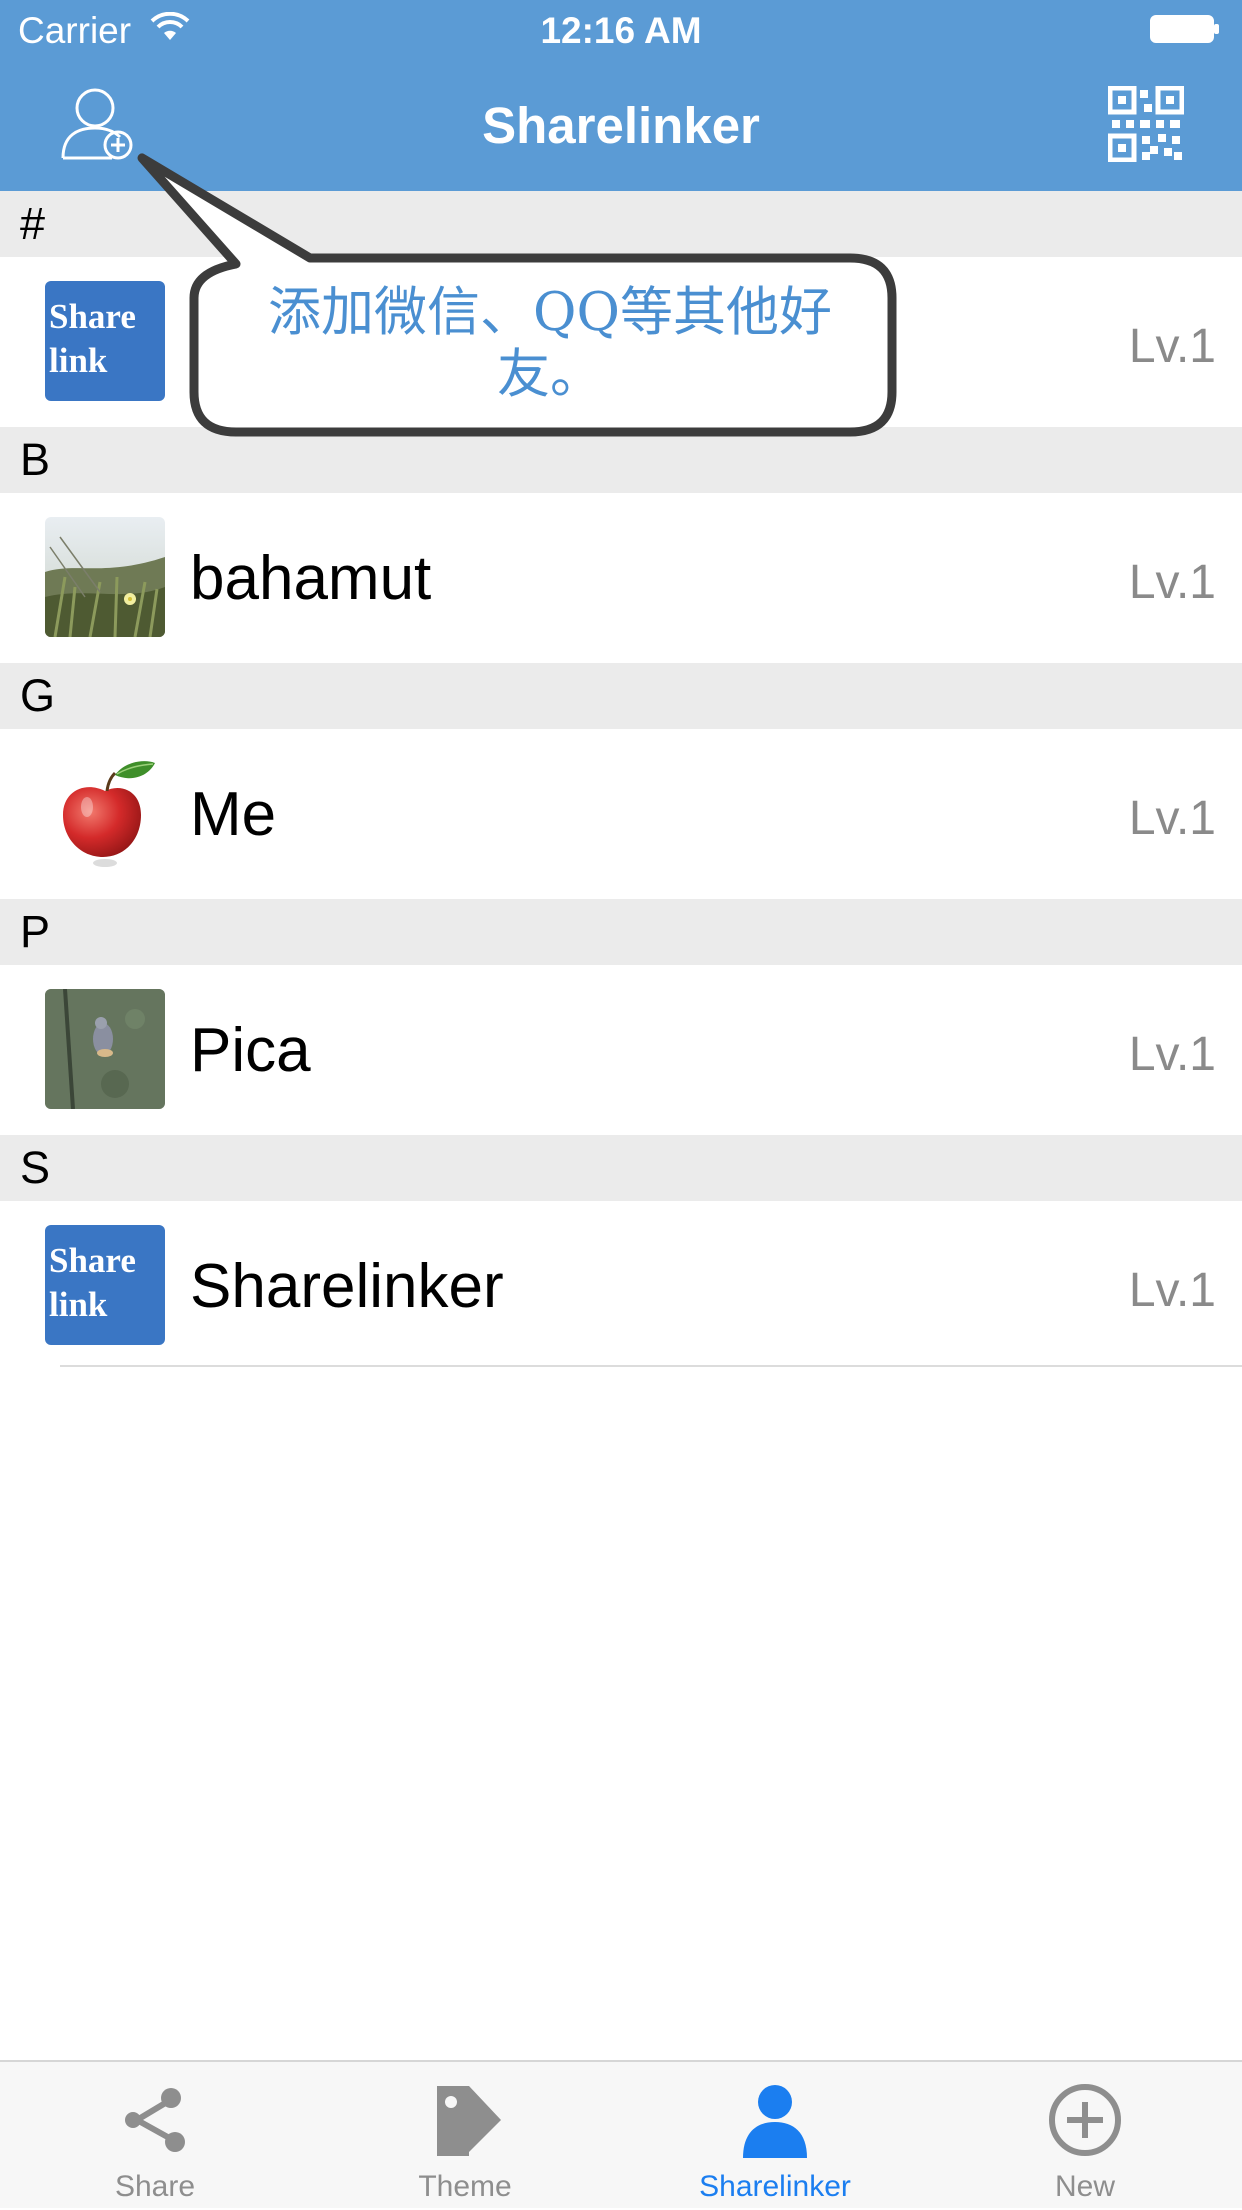 The height and width of the screenshot is (2210, 1242). I want to click on contact-row-sharelink: Share link Lv.1, so click(621, 342).